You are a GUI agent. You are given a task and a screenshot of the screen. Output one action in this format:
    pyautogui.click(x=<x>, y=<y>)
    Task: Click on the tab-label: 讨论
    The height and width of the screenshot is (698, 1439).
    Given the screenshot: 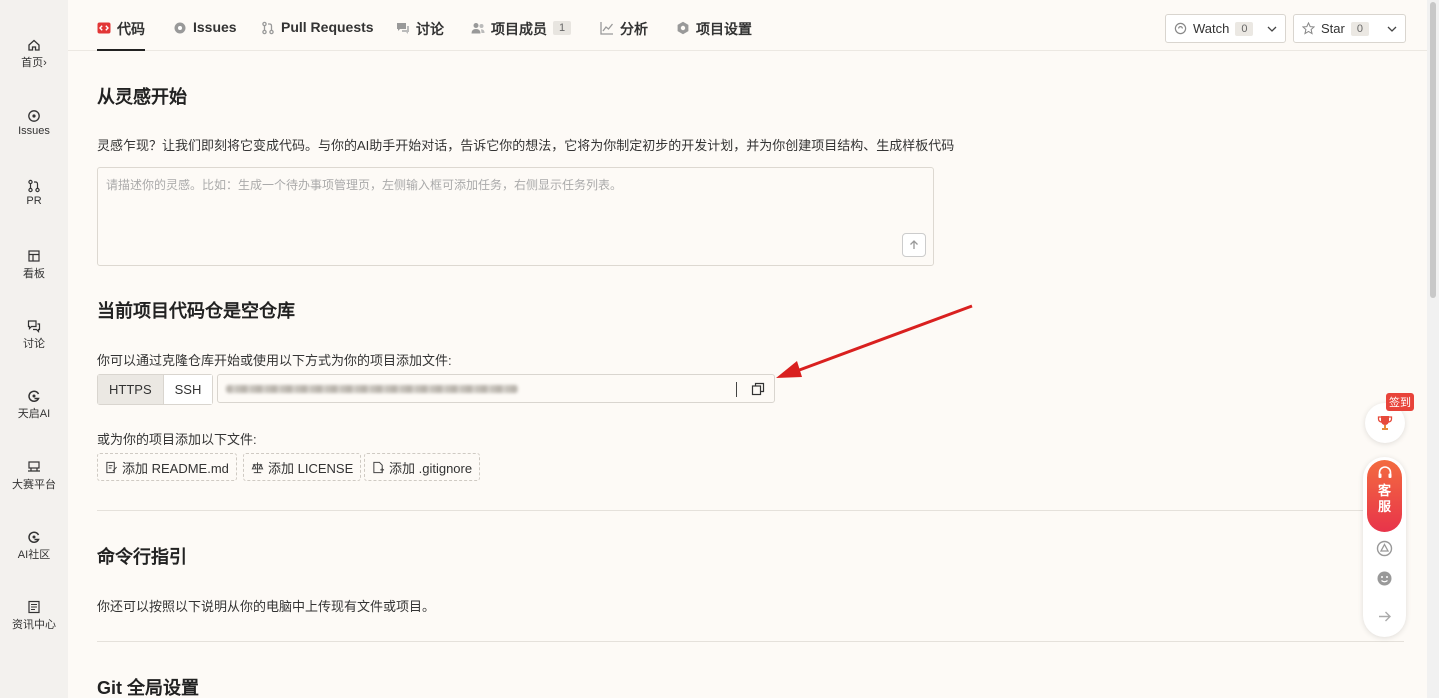 What is the action you would take?
    pyautogui.click(x=430, y=29)
    